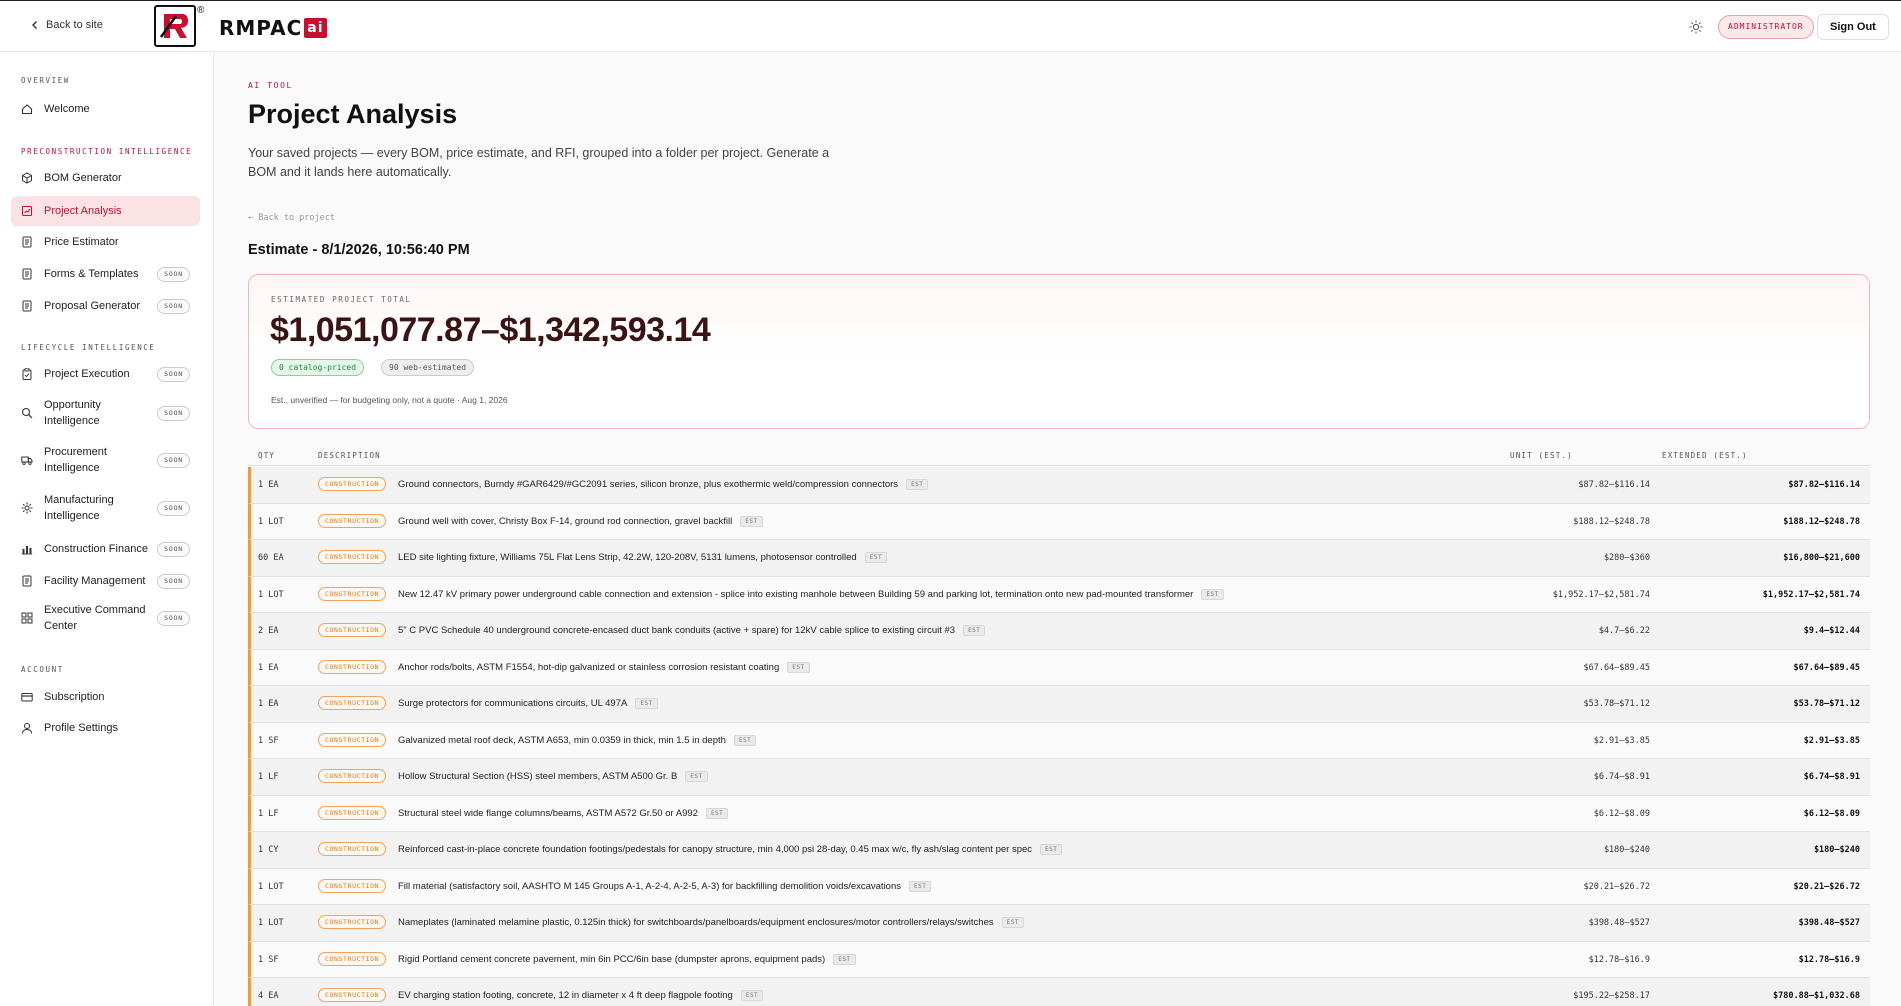 This screenshot has height=1006, width=1901. Describe the element at coordinates (1831, 813) in the screenshot. I see `row-extended-price: $6.12–$8.09` at that location.